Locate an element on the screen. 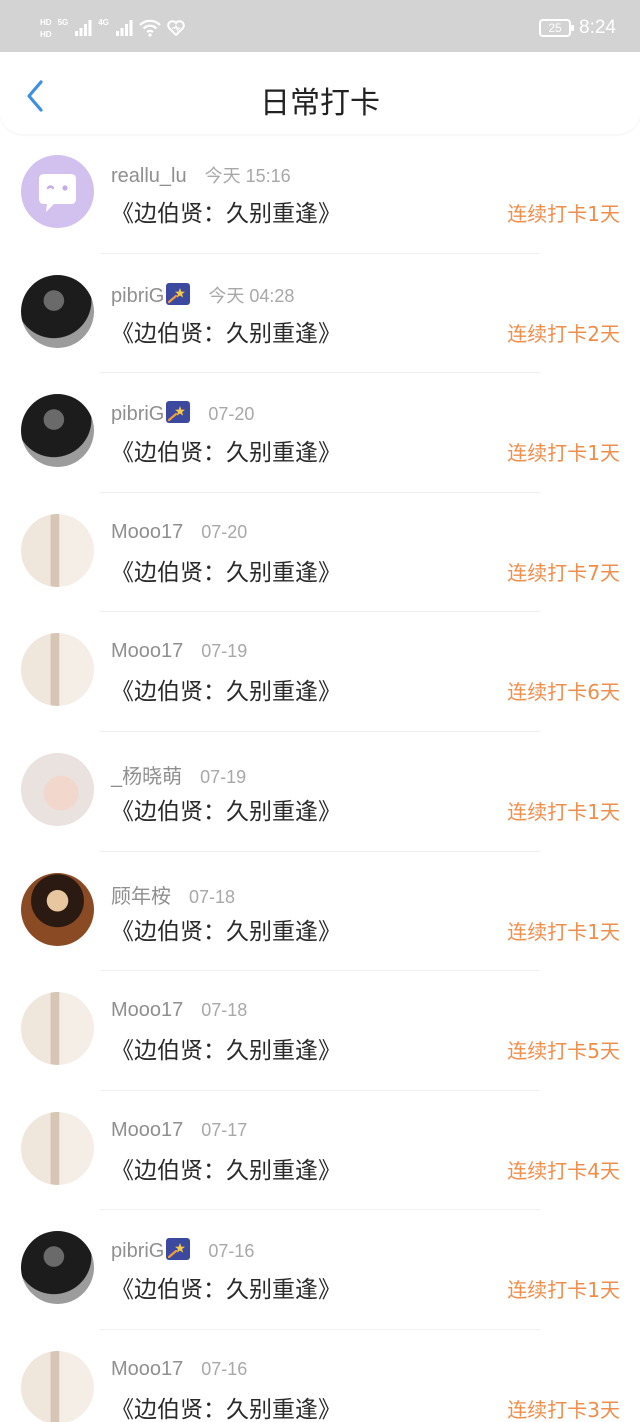 Image resolution: width=640 pixels, height=1422 pixels. nav-bar: 日常打卡 is located at coordinates (320, 93).